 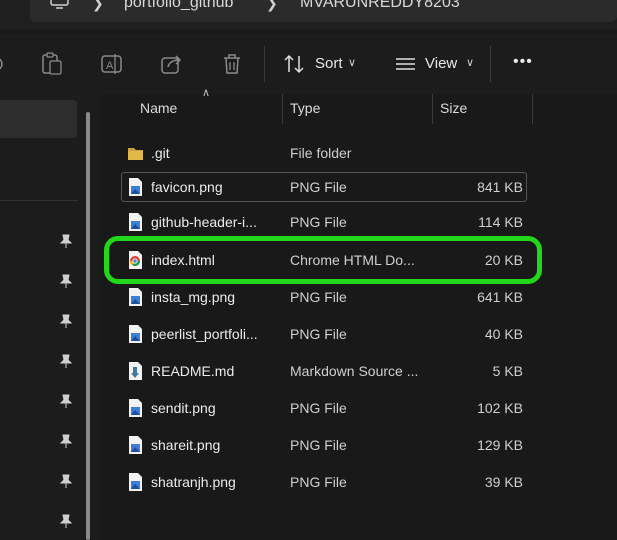 I want to click on share-icon, so click(x=172, y=64).